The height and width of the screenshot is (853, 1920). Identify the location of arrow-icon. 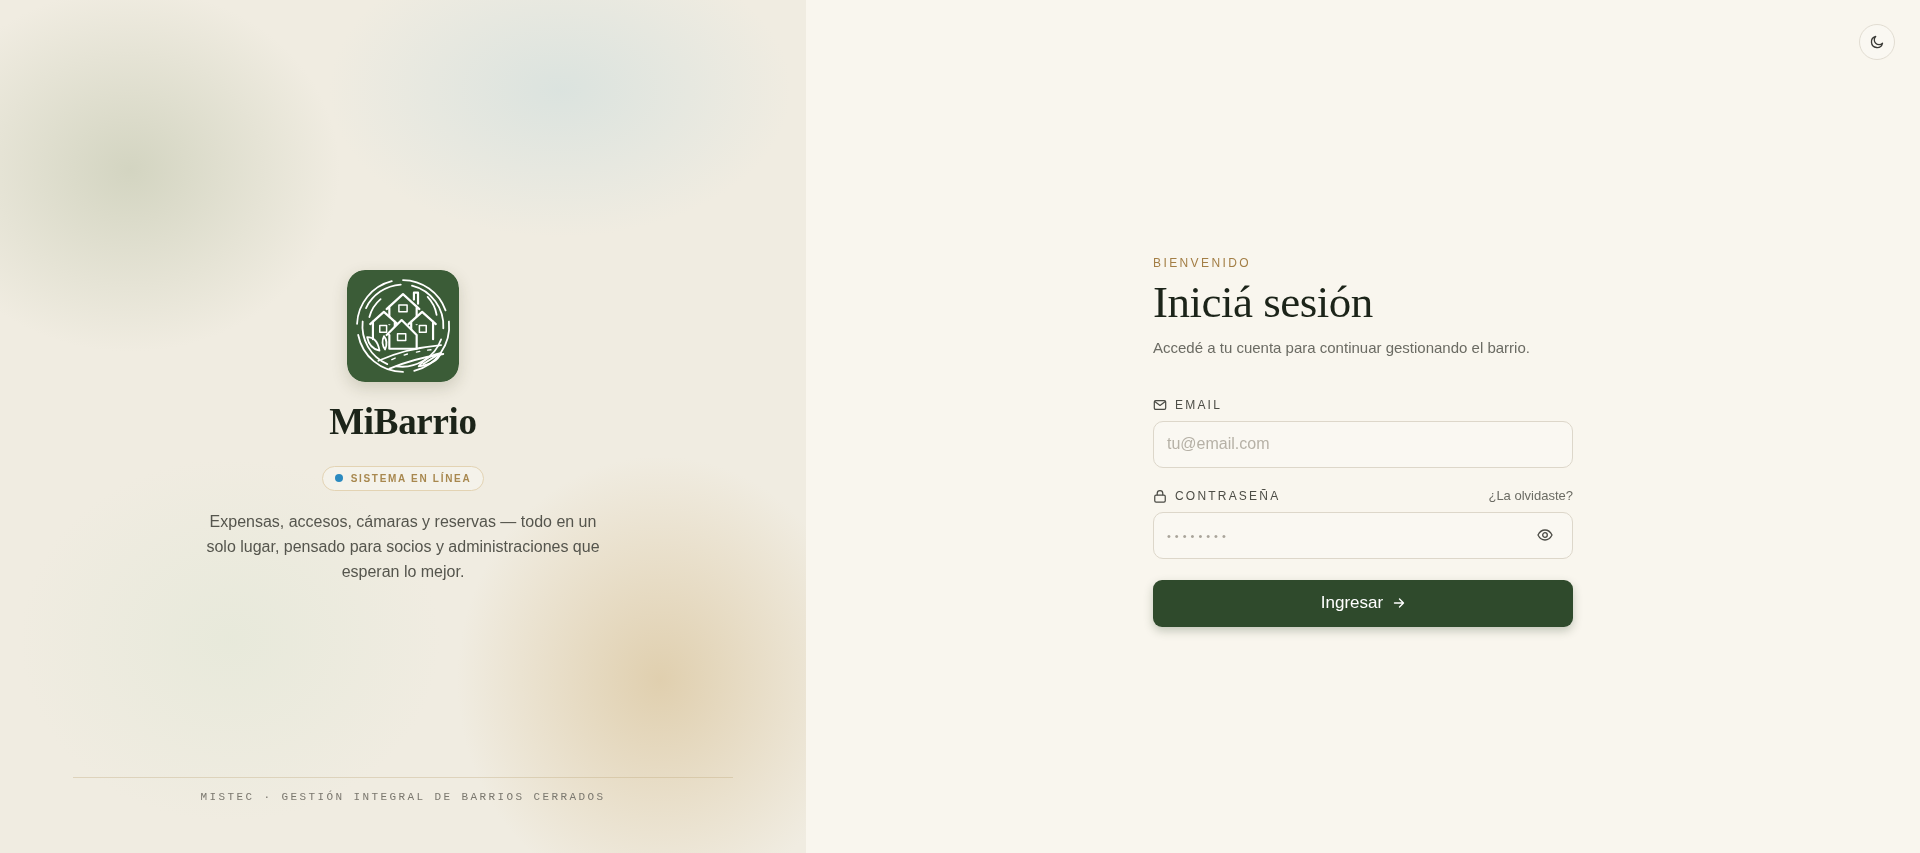
(1399, 603).